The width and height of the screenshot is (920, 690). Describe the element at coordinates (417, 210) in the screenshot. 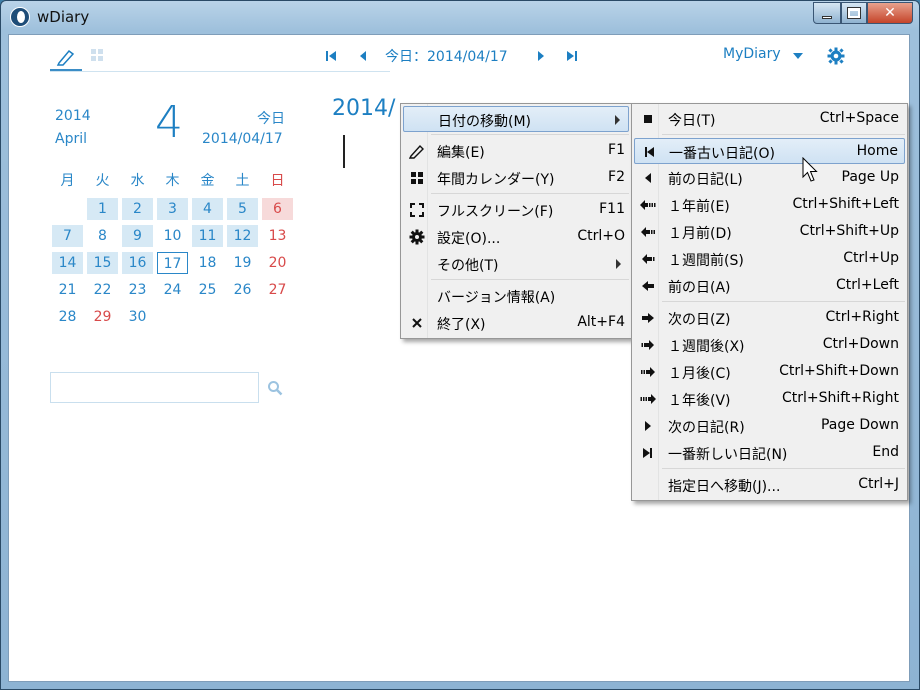

I see `fullscreen-icon` at that location.